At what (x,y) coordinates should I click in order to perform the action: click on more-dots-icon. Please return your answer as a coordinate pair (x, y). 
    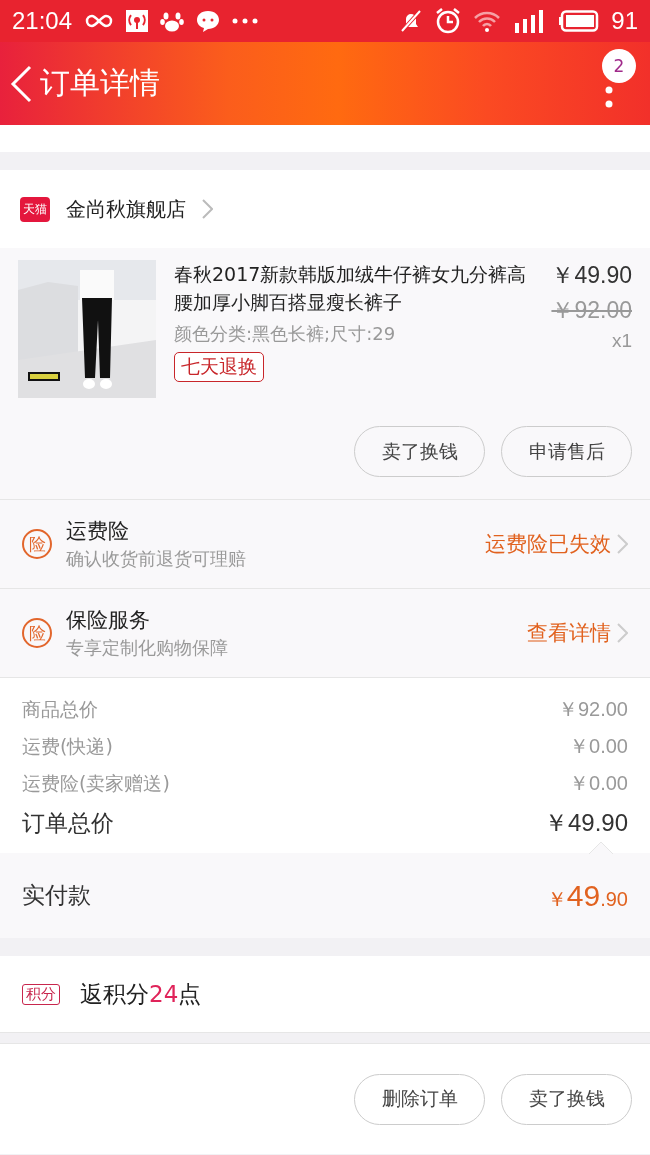
    Looking at the image, I should click on (245, 21).